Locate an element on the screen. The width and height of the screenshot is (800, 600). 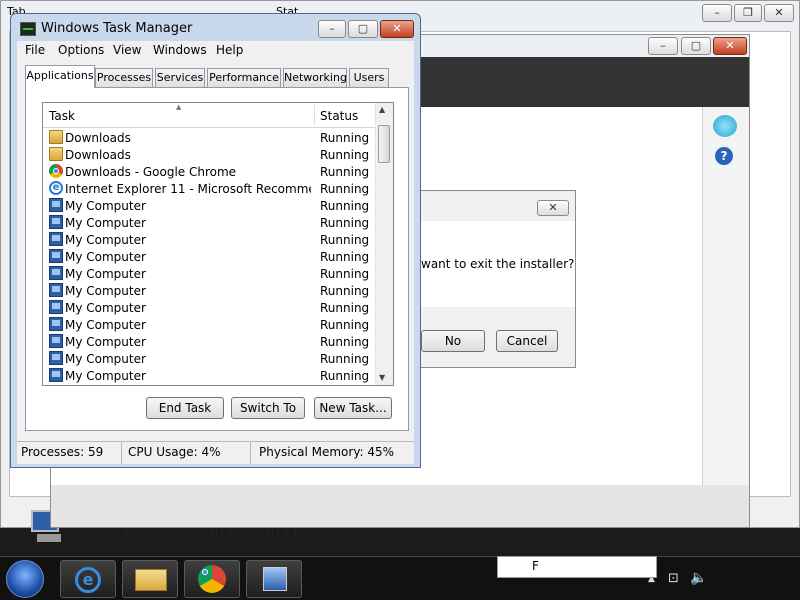
vertical-scrollbar: ▲ ▼ is located at coordinates (384, 244).